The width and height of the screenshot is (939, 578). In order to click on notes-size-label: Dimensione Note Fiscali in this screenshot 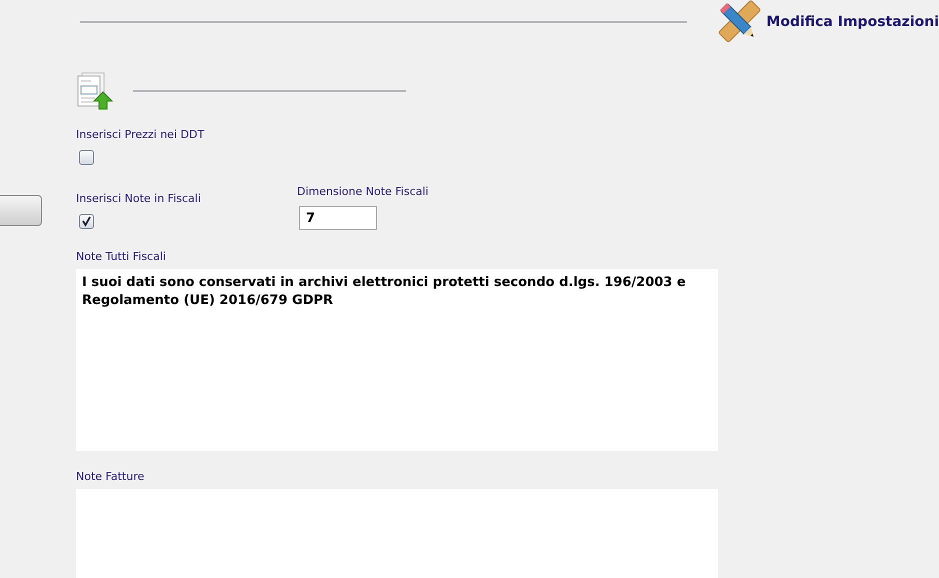, I will do `click(363, 191)`.